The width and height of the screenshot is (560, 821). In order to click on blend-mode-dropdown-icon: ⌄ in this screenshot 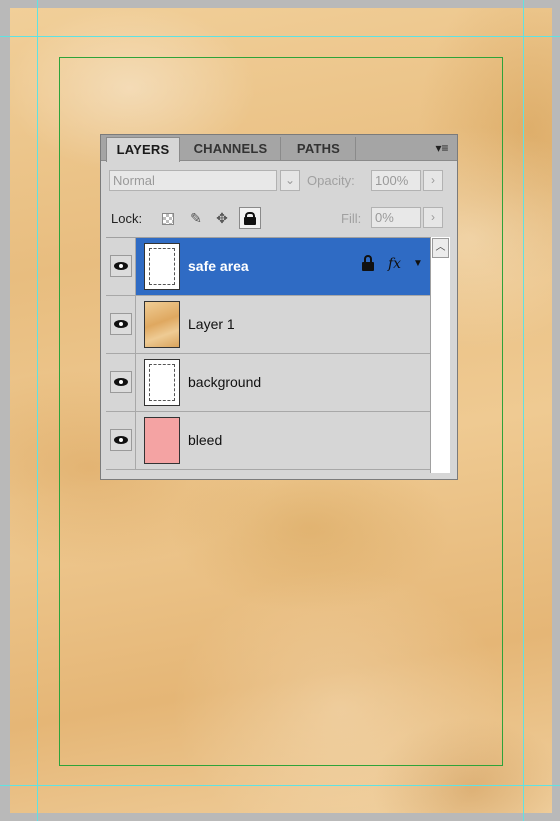, I will do `click(290, 180)`.